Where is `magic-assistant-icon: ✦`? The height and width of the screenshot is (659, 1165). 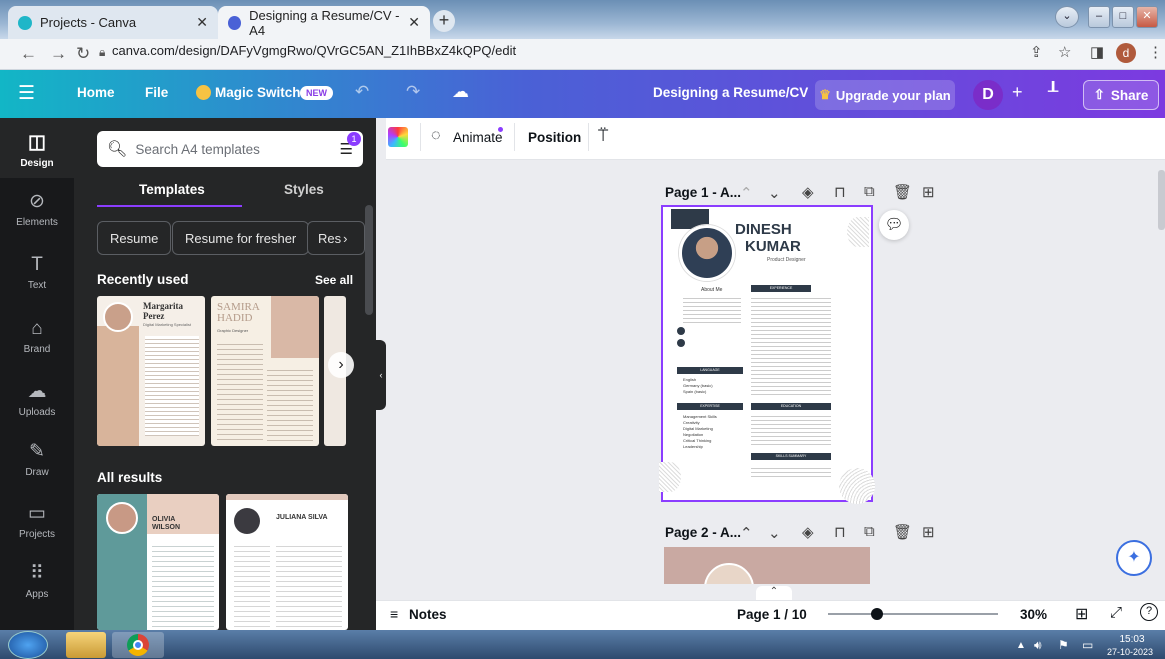 magic-assistant-icon: ✦ is located at coordinates (1134, 558).